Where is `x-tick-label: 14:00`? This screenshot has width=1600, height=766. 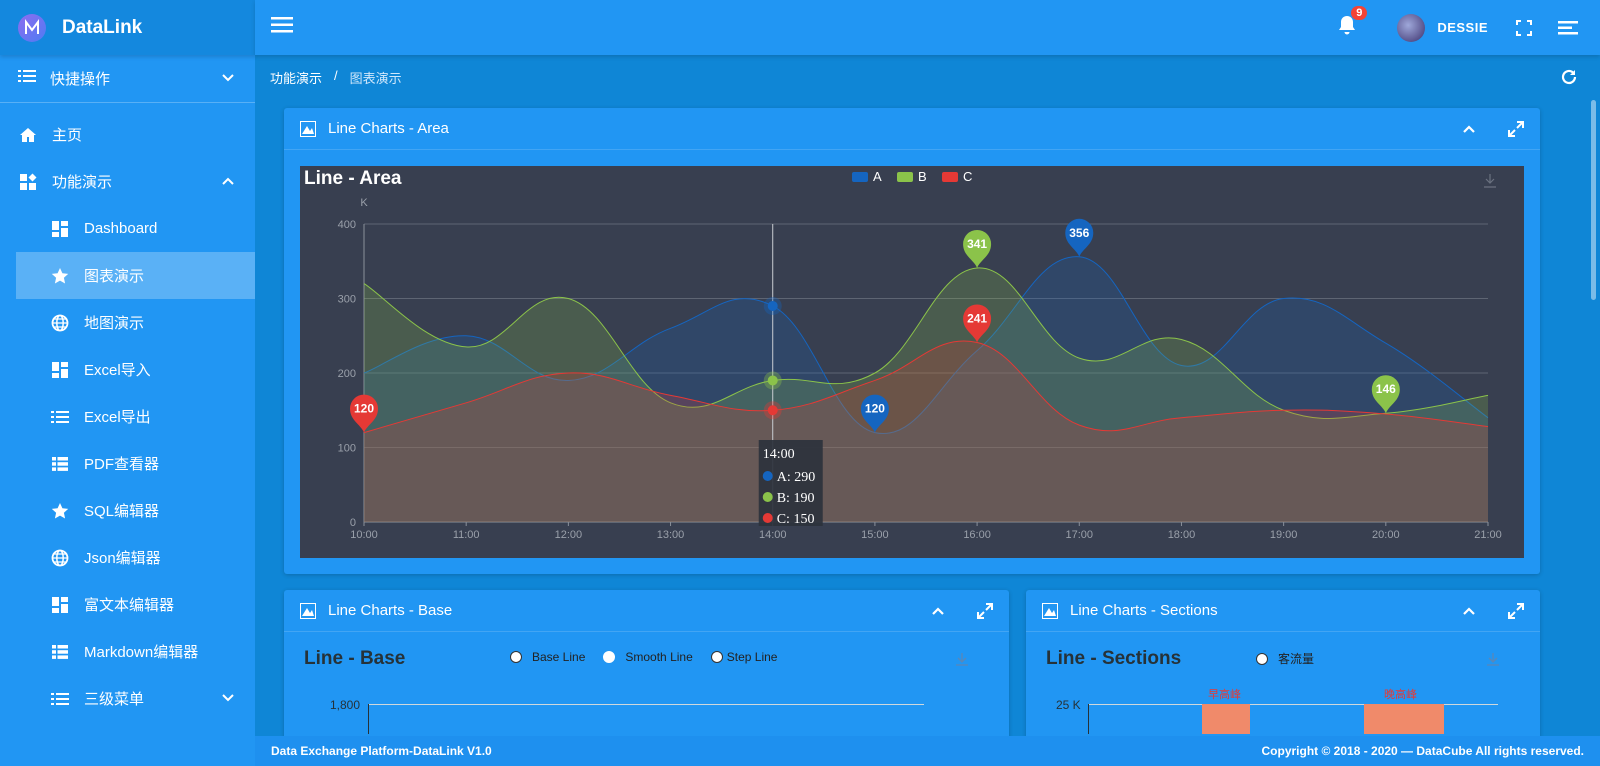 x-tick-label: 14:00 is located at coordinates (773, 535).